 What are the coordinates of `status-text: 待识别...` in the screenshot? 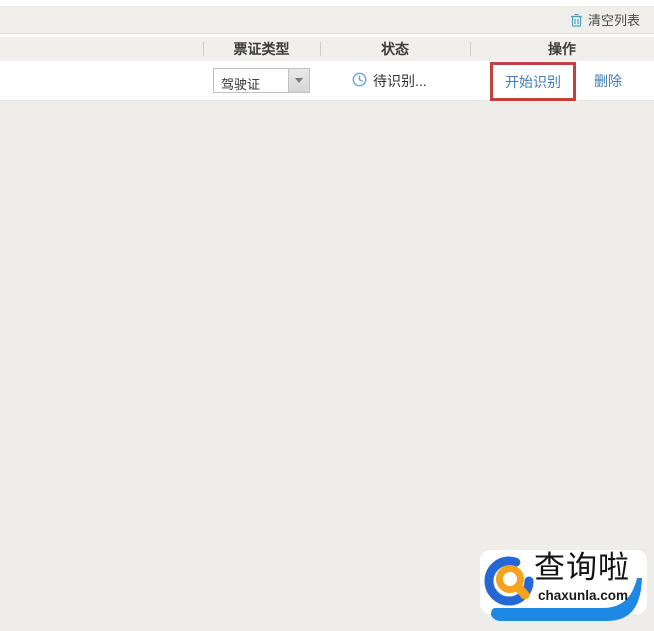 It's located at (400, 80).